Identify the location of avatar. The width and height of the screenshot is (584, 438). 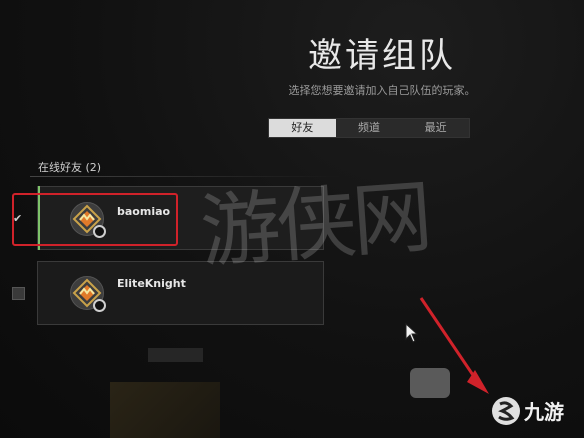
(88, 294).